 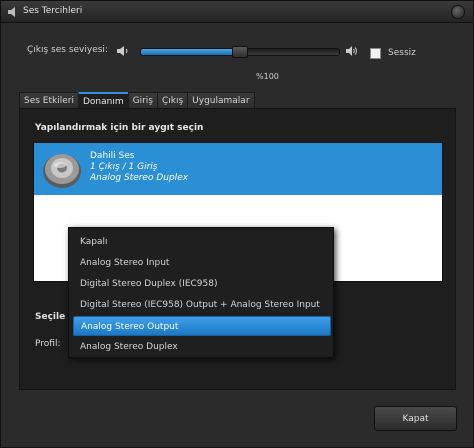 What do you see at coordinates (103, 100) in the screenshot?
I see `tab-hardware: Donanım` at bounding box center [103, 100].